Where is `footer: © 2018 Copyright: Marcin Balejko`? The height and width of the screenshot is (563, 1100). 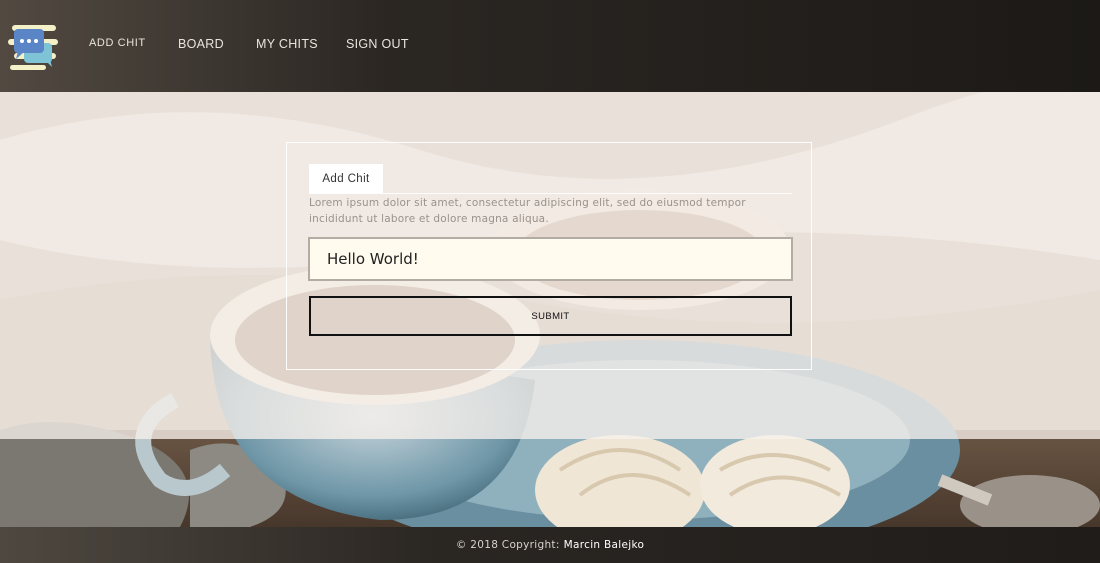 footer: © 2018 Copyright: Marcin Balejko is located at coordinates (550, 545).